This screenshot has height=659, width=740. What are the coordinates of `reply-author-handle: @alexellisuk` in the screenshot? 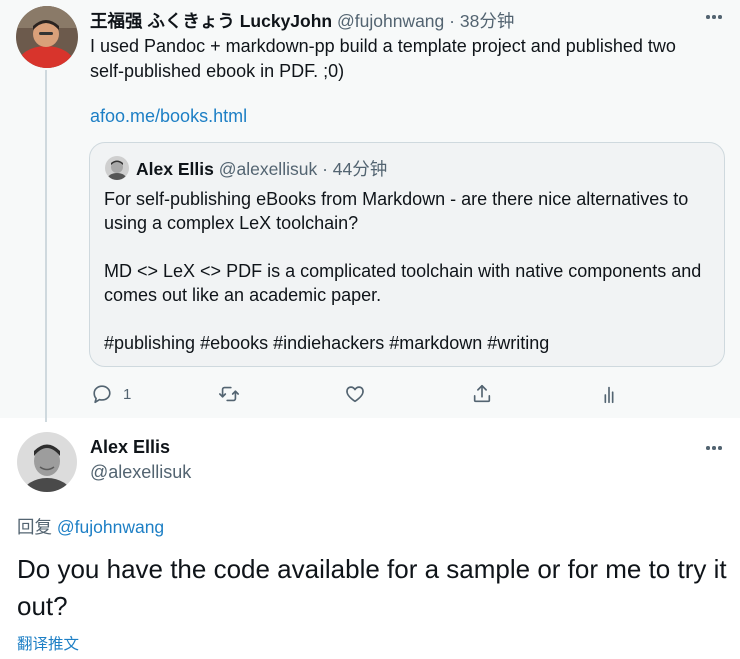 It's located at (140, 472).